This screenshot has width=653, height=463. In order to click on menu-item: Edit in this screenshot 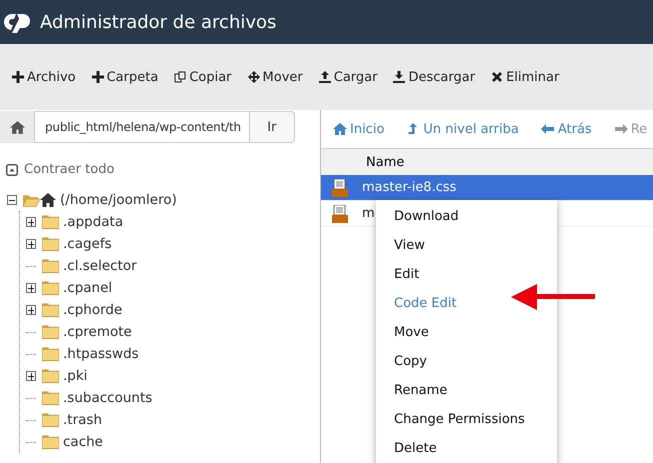, I will do `click(466, 281)`.